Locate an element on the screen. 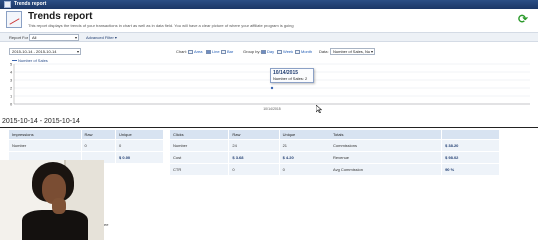 The height and width of the screenshot is (240, 538). cell-value: $ 38.20 is located at coordinates (470, 144).